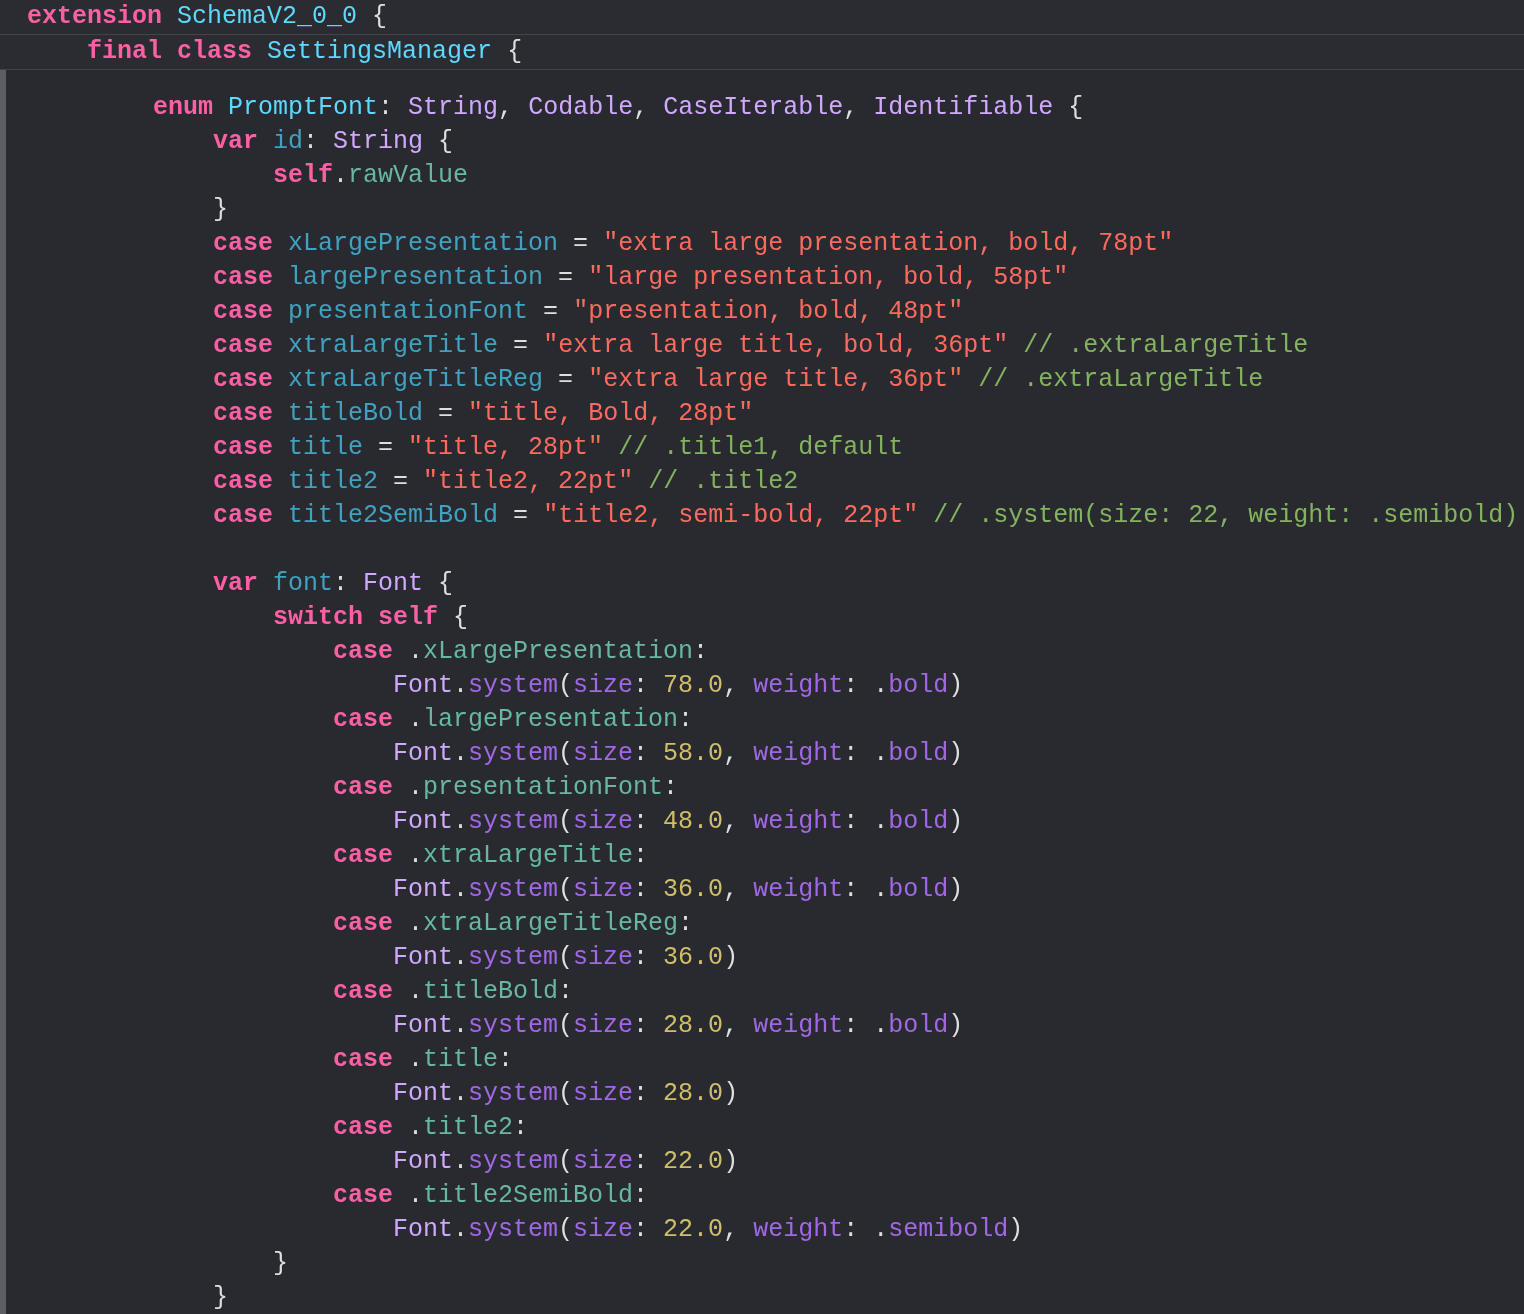 The image size is (1524, 1314). I want to click on identifier: font, so click(303, 583).